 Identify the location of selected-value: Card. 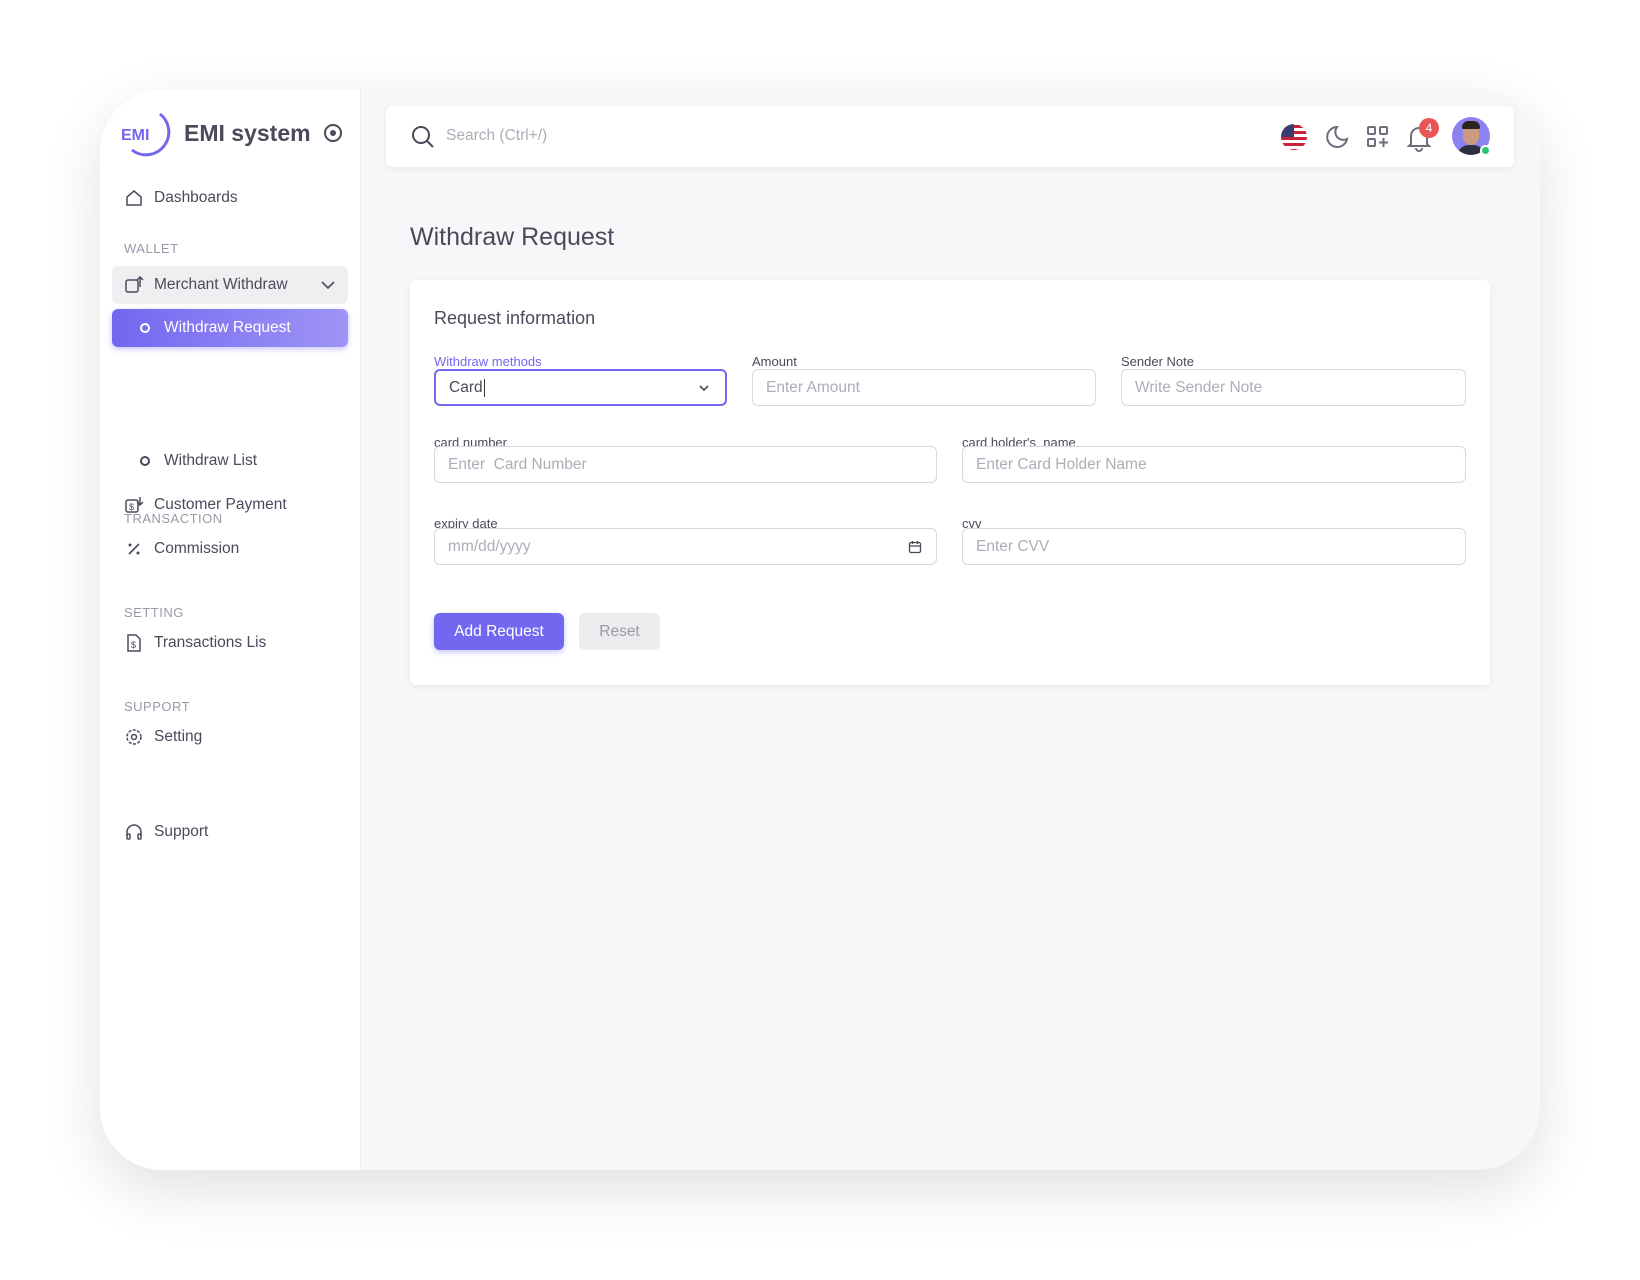
(466, 387).